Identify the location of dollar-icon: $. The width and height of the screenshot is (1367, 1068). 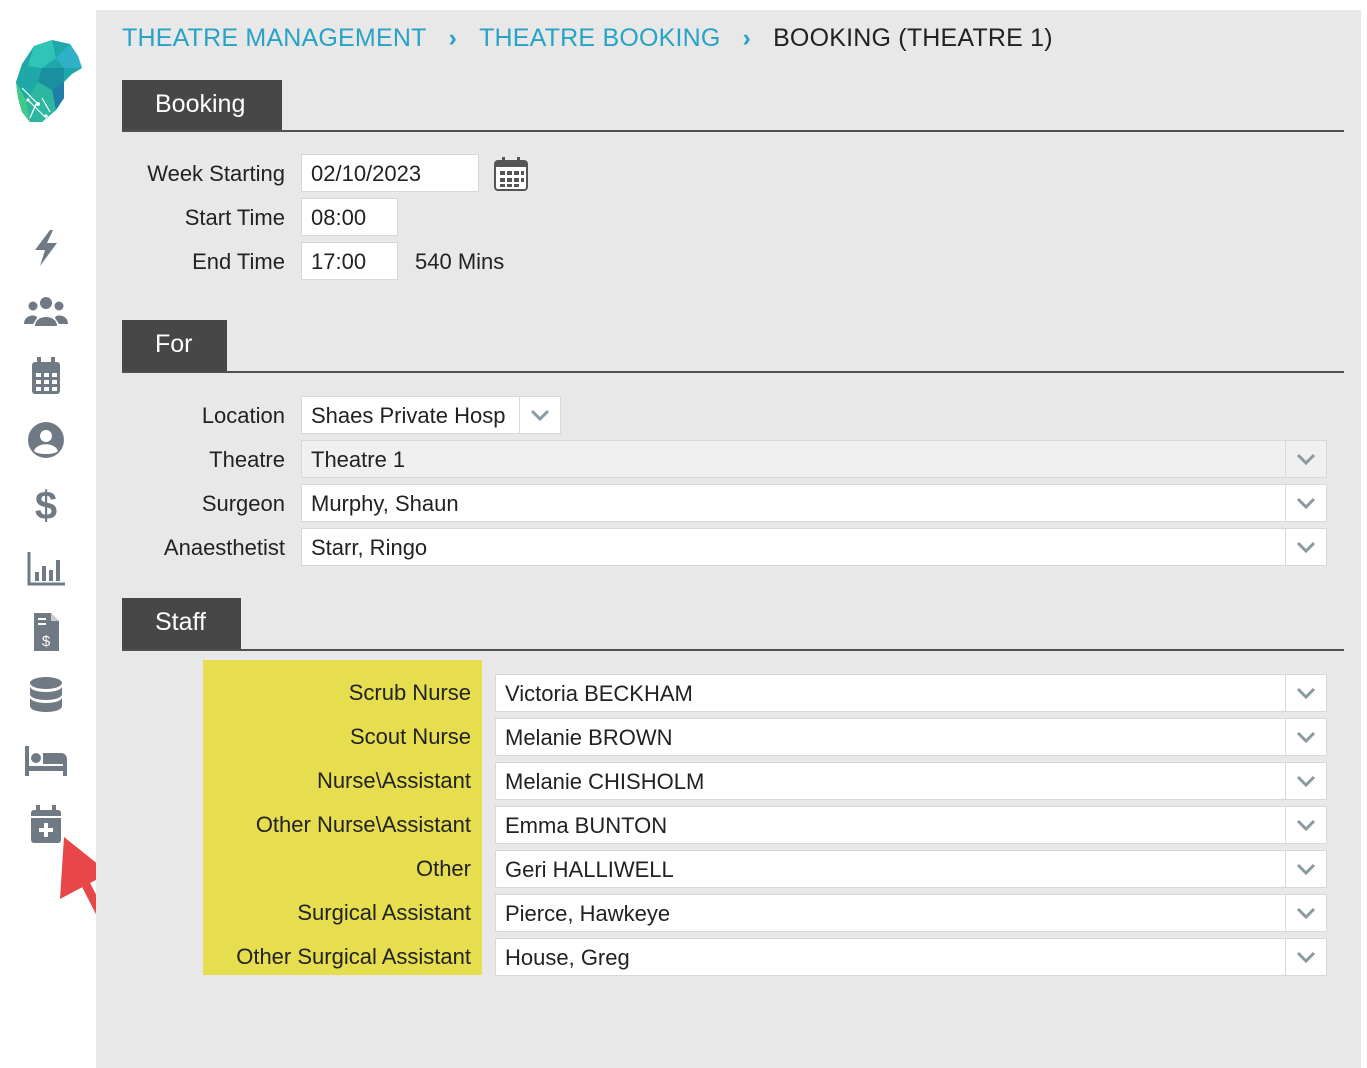
(46, 504).